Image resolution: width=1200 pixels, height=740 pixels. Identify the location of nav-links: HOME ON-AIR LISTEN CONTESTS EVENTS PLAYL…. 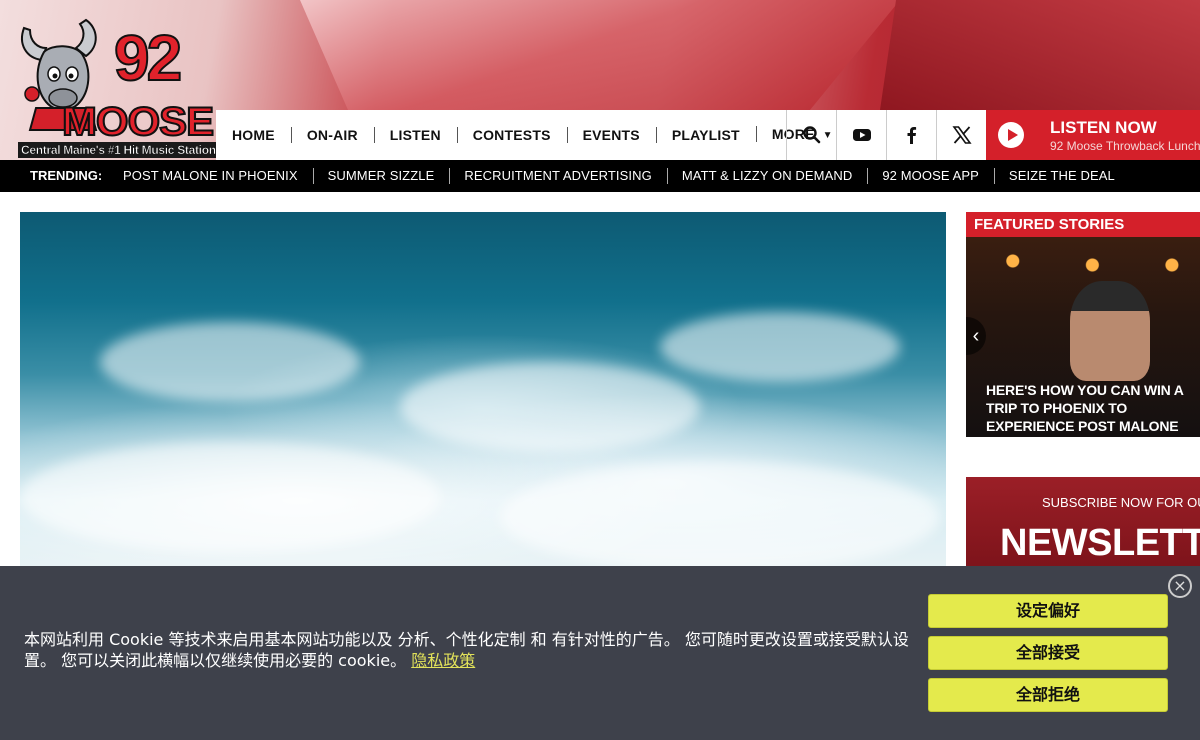
(532, 135).